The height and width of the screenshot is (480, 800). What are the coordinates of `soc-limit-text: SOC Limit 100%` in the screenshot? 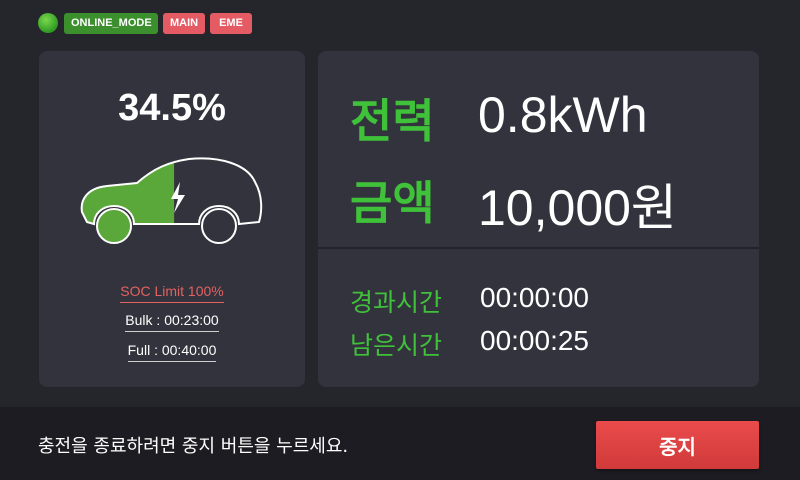 It's located at (172, 293).